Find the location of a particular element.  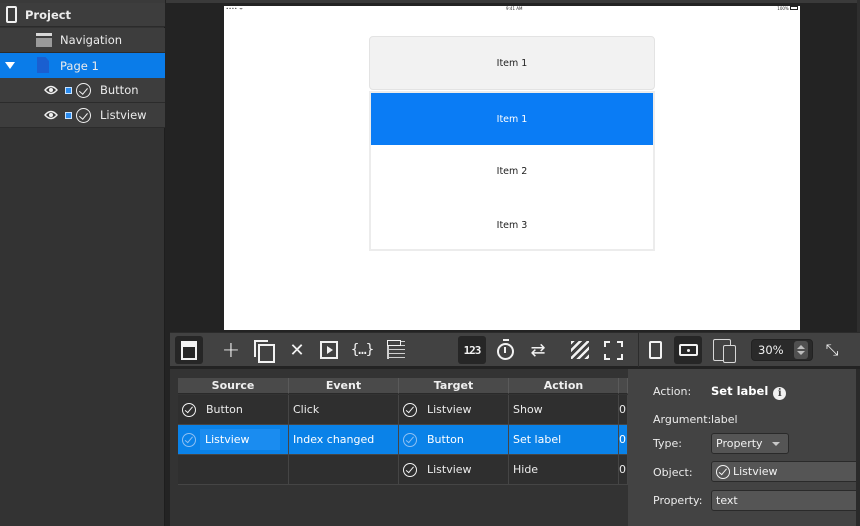

list-item: Item 3 is located at coordinates (512, 225).